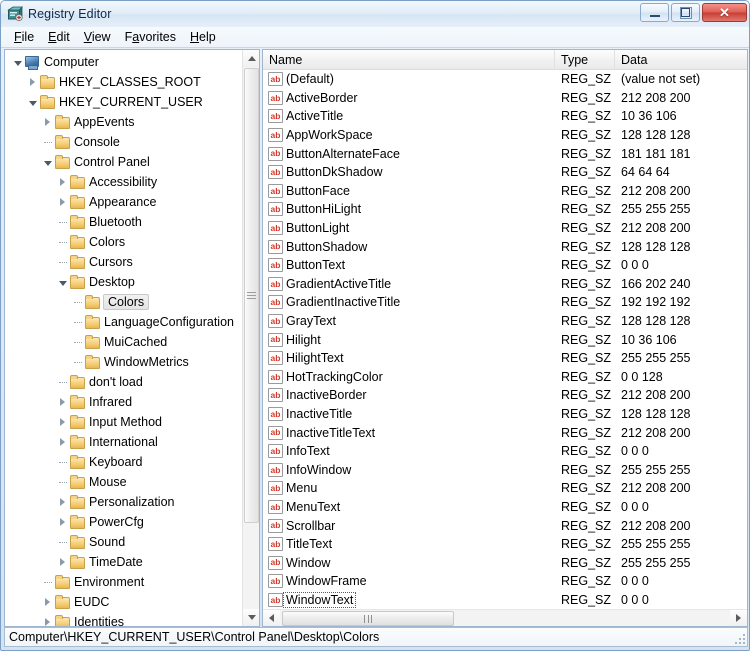 This screenshot has width=750, height=651. What do you see at coordinates (505, 135) in the screenshot?
I see `table-row: ab AppWorkSpace REG_SZ 128 128 128` at bounding box center [505, 135].